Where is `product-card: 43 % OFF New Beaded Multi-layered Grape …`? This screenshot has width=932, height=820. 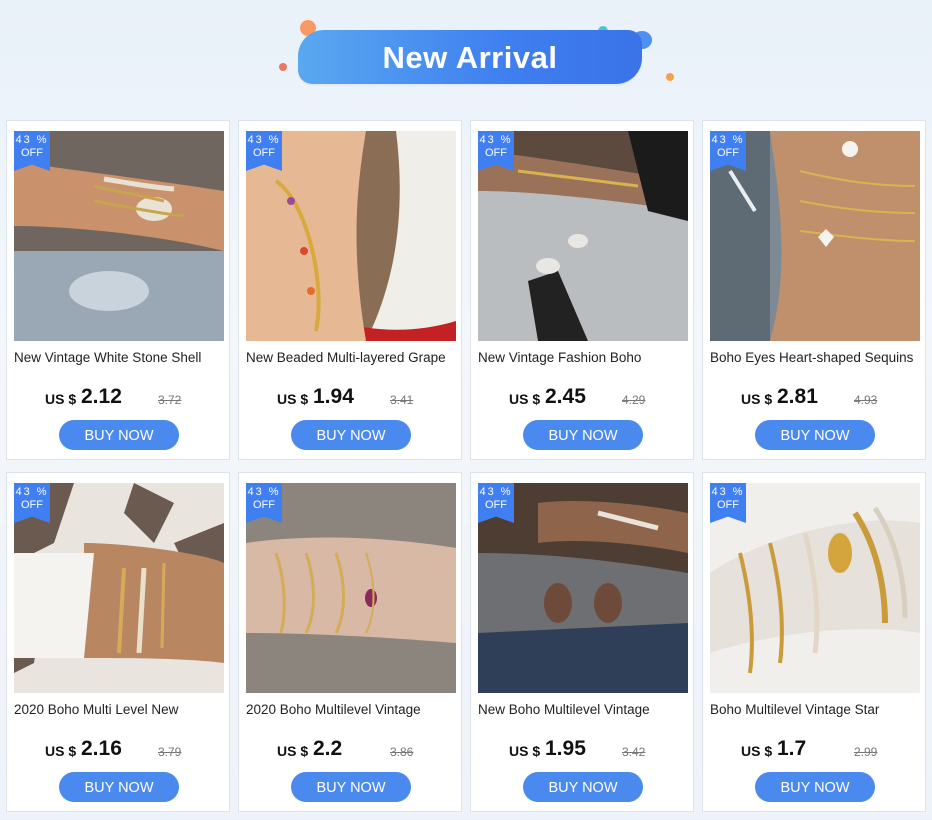 product-card: 43 % OFF New Beaded Multi-layered Grape … is located at coordinates (350, 290).